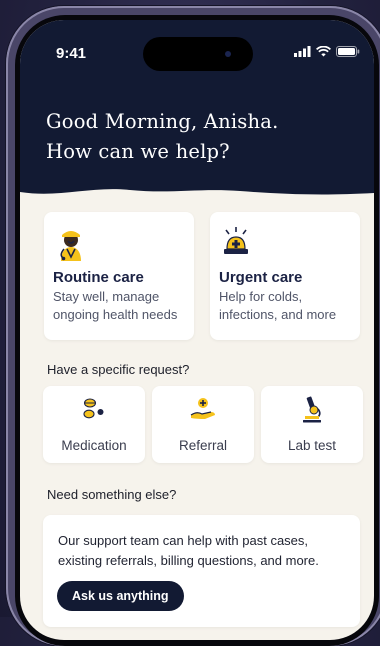  Describe the element at coordinates (261, 277) in the screenshot. I see `urgent-care-title: Urgent care` at that location.